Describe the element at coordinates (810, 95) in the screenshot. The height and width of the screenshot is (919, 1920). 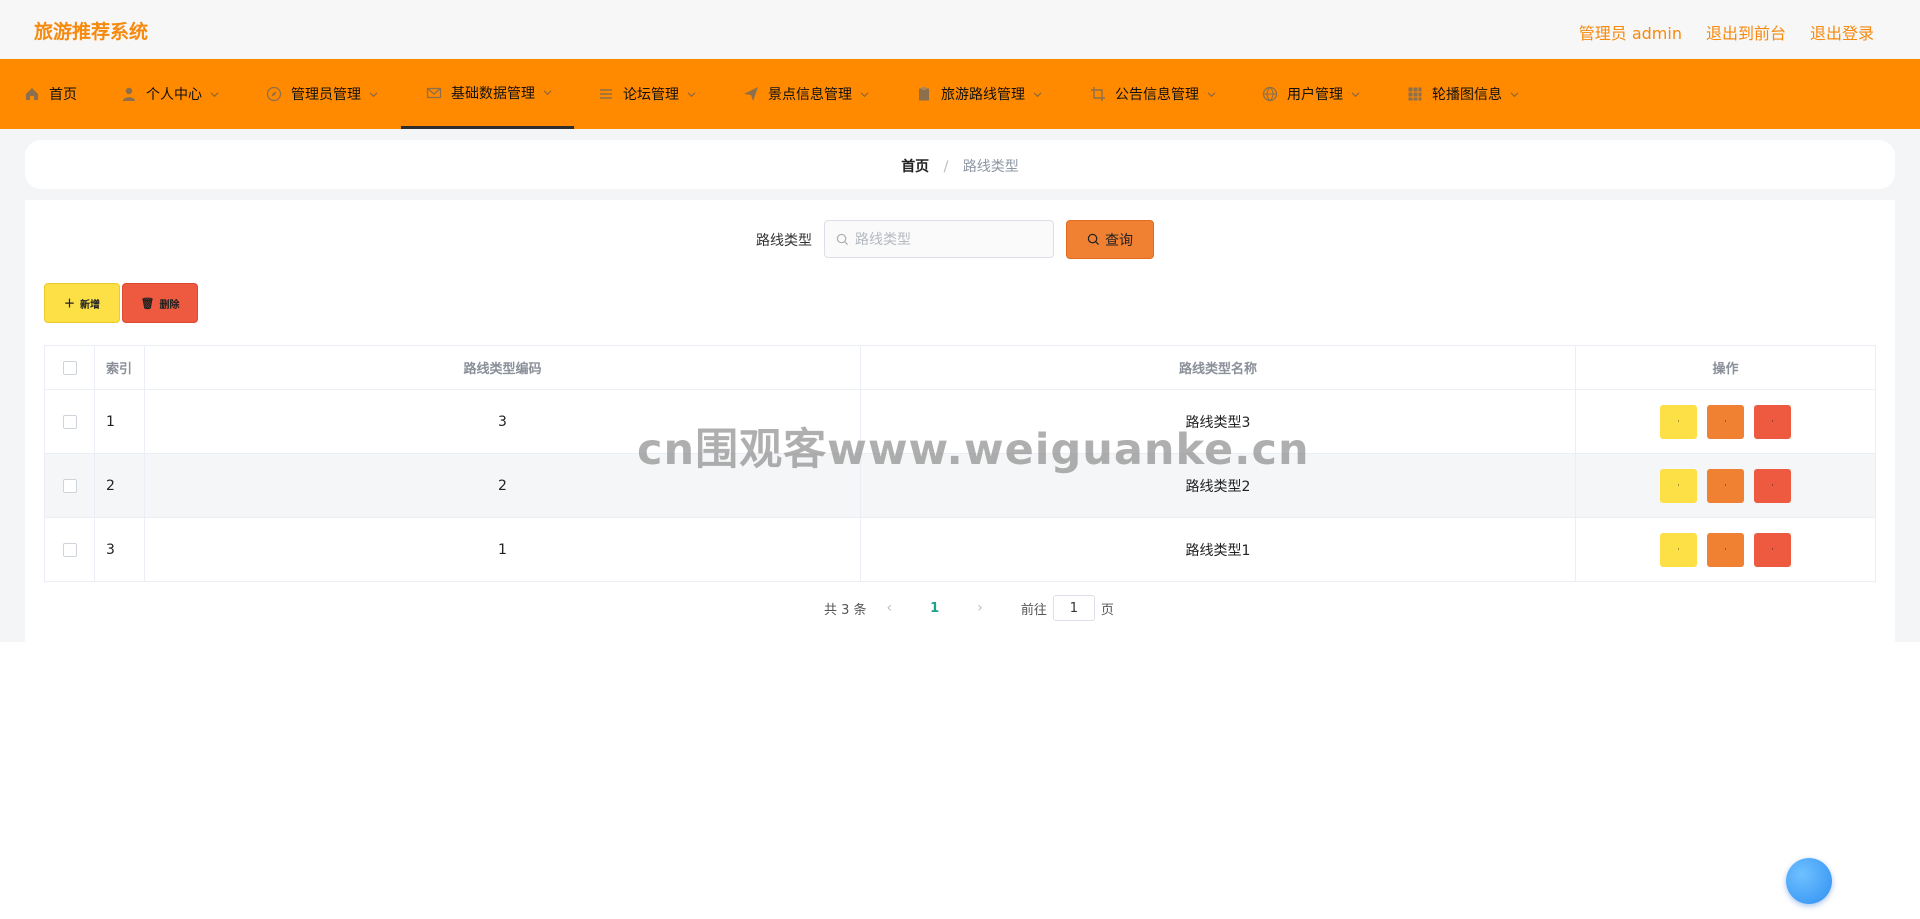
I see `nav-item-label: 景点信息管理` at that location.